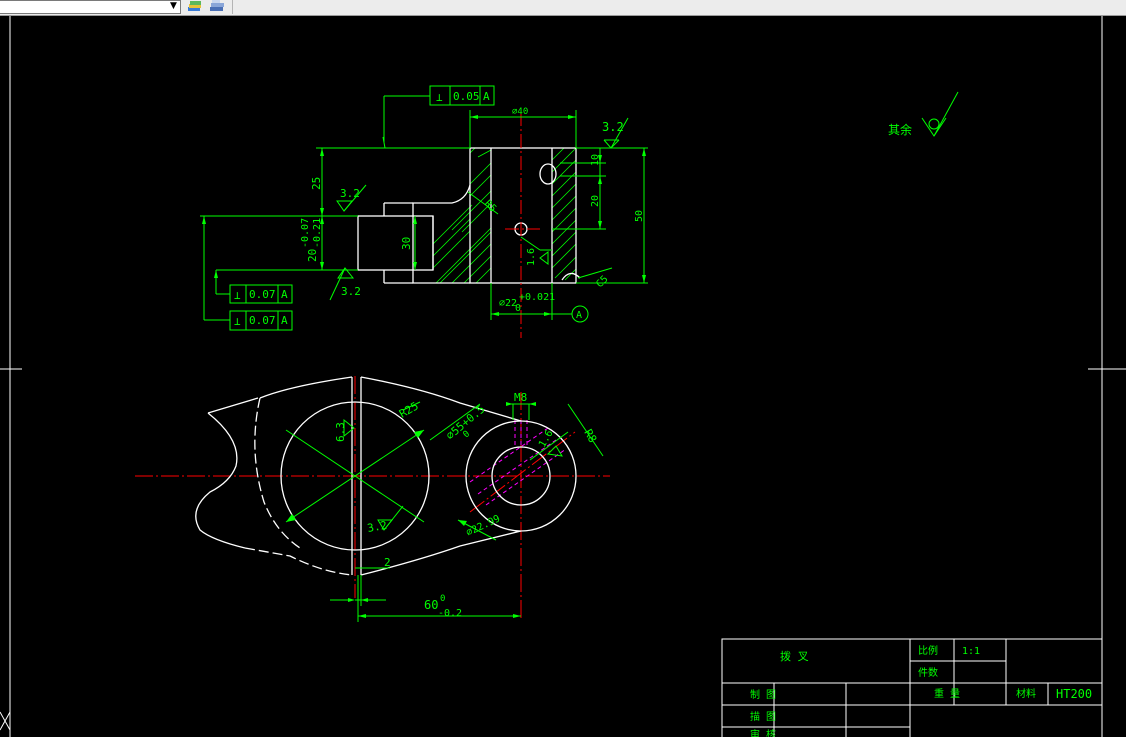 The height and width of the screenshot is (737, 1126). I want to click on gdt-left2-value: 0.07, so click(262, 320).